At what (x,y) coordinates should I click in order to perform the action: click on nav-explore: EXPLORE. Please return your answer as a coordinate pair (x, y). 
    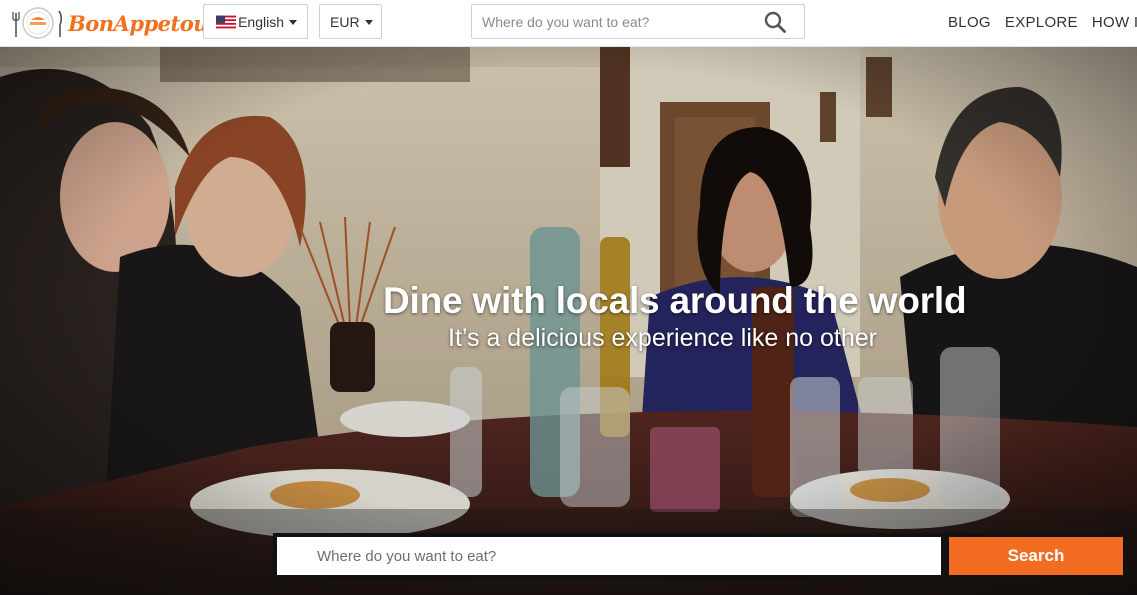
    Looking at the image, I should click on (1041, 22).